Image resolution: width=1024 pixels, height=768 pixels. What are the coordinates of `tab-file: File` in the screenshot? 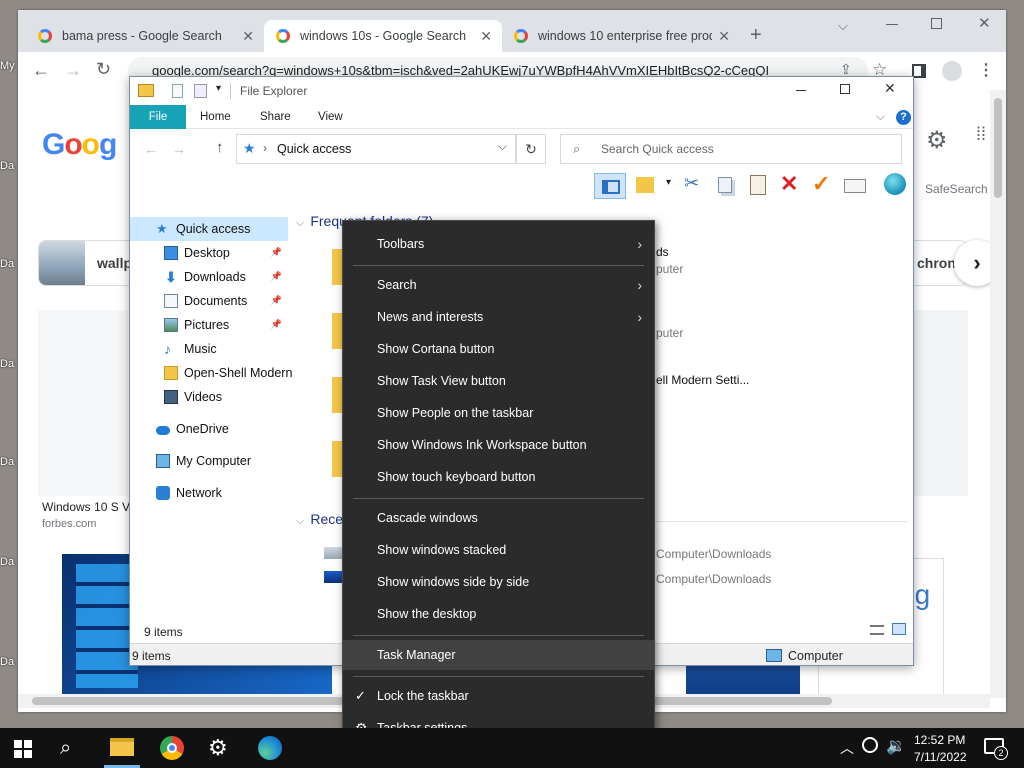 It's located at (158, 117).